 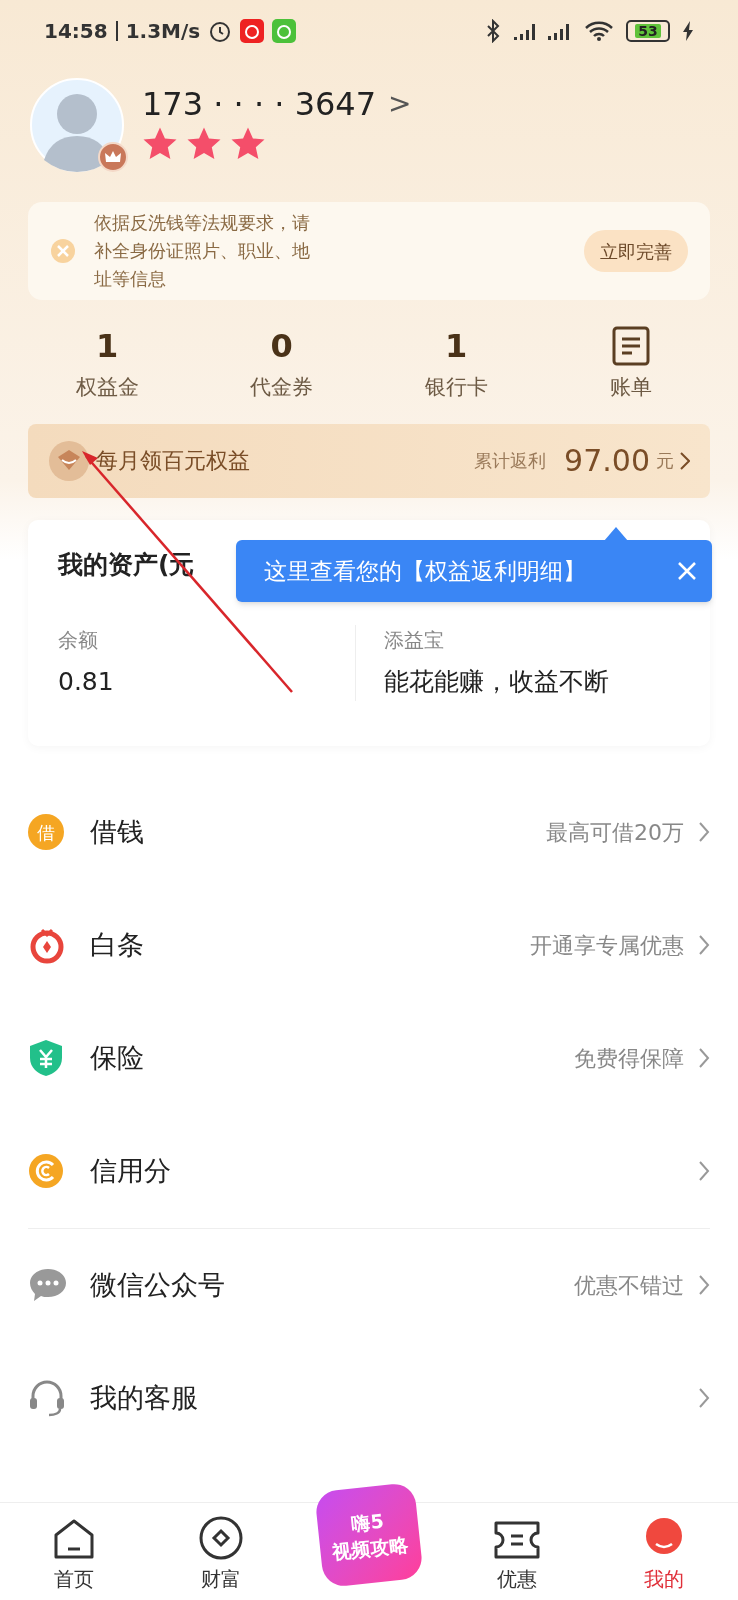 What do you see at coordinates (630, 388) in the screenshot?
I see `stat-label: 账单` at bounding box center [630, 388].